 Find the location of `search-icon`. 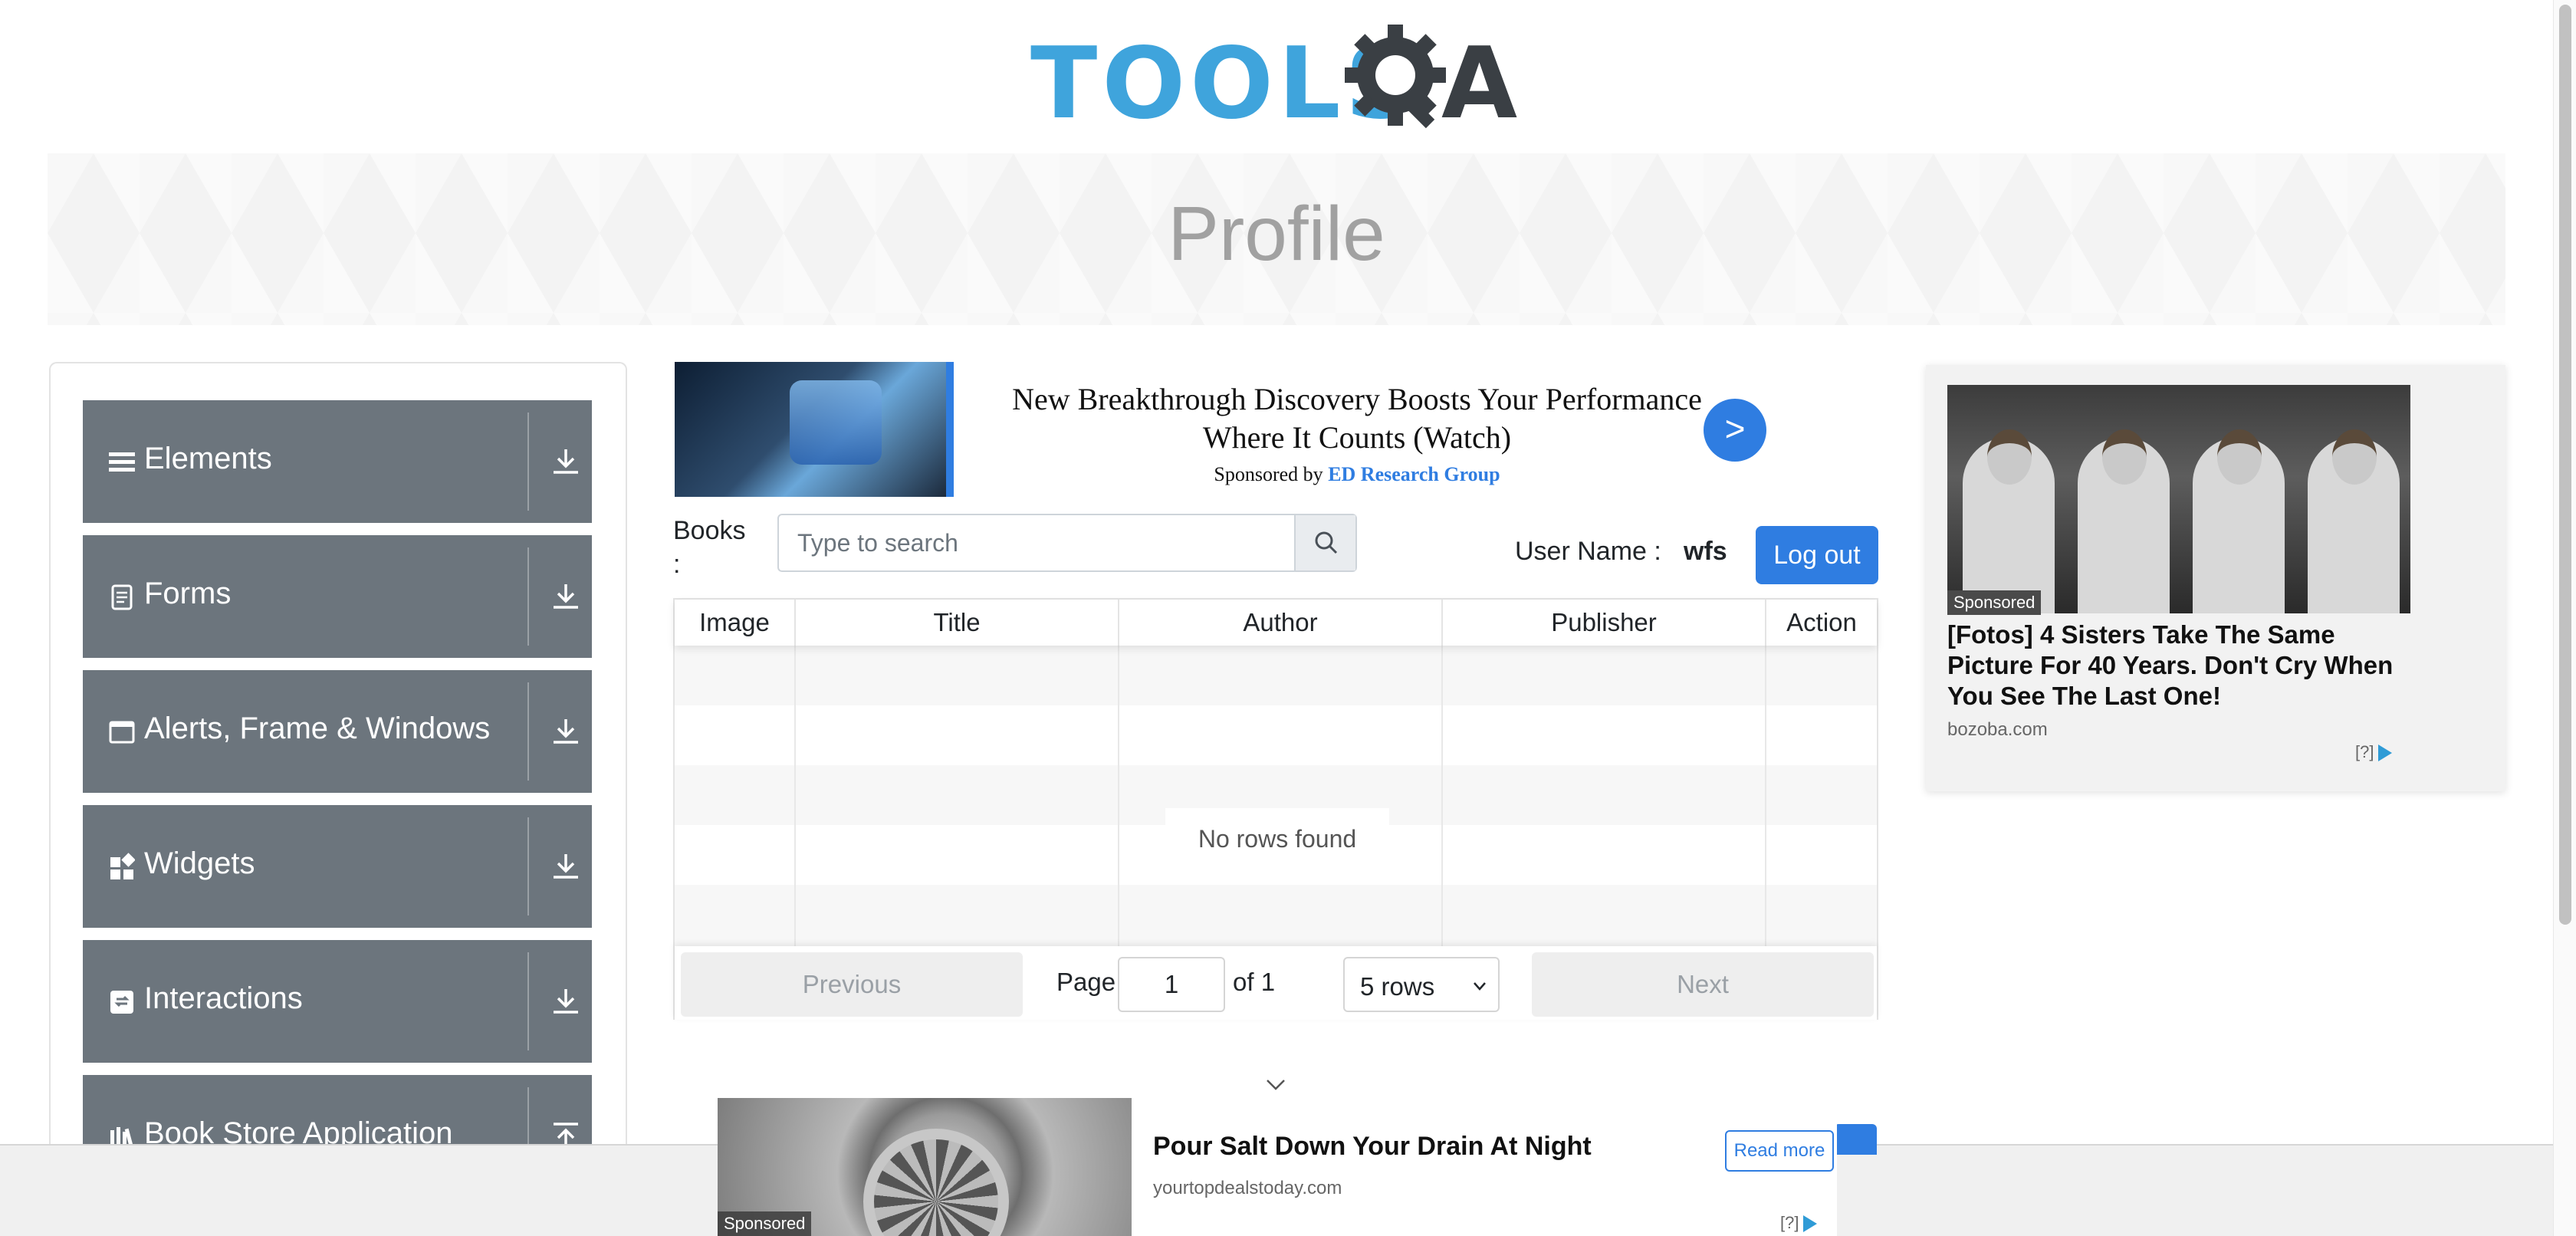

search-icon is located at coordinates (1326, 542).